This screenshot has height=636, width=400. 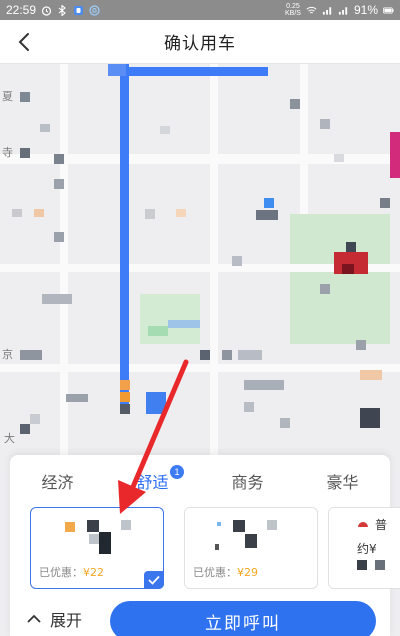 What do you see at coordinates (395, 155) in the screenshot?
I see `map-poi-pink` at bounding box center [395, 155].